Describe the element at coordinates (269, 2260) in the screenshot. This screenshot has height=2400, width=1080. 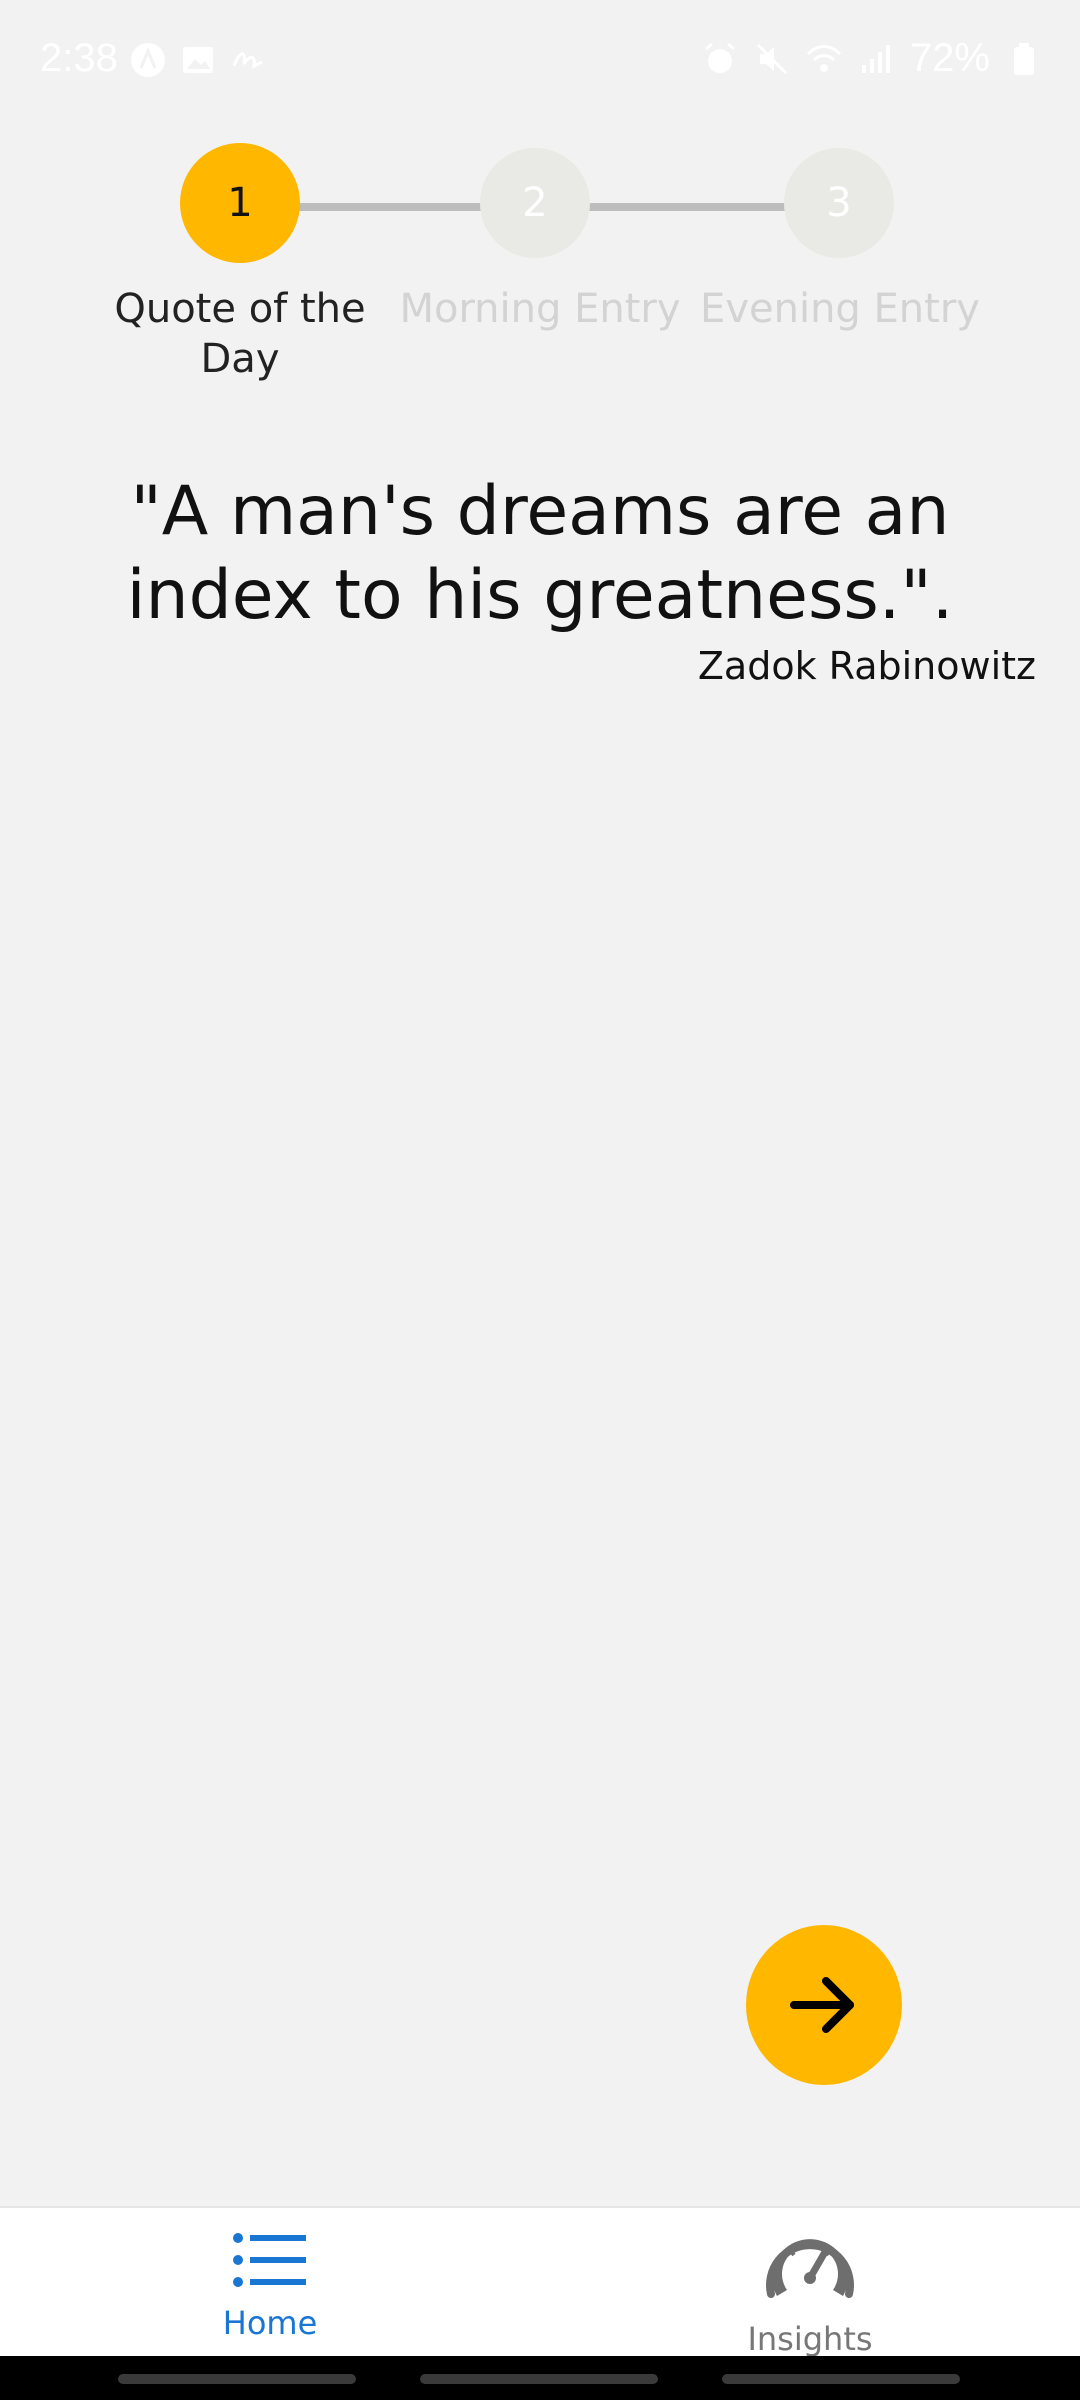
I see `list-icon` at that location.